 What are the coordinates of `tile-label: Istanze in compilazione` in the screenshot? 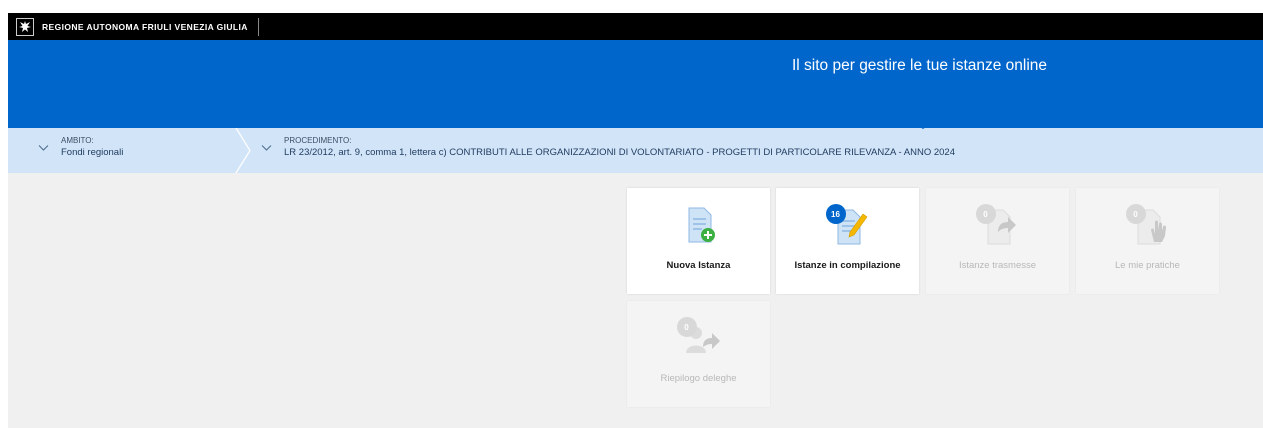 It's located at (847, 265).